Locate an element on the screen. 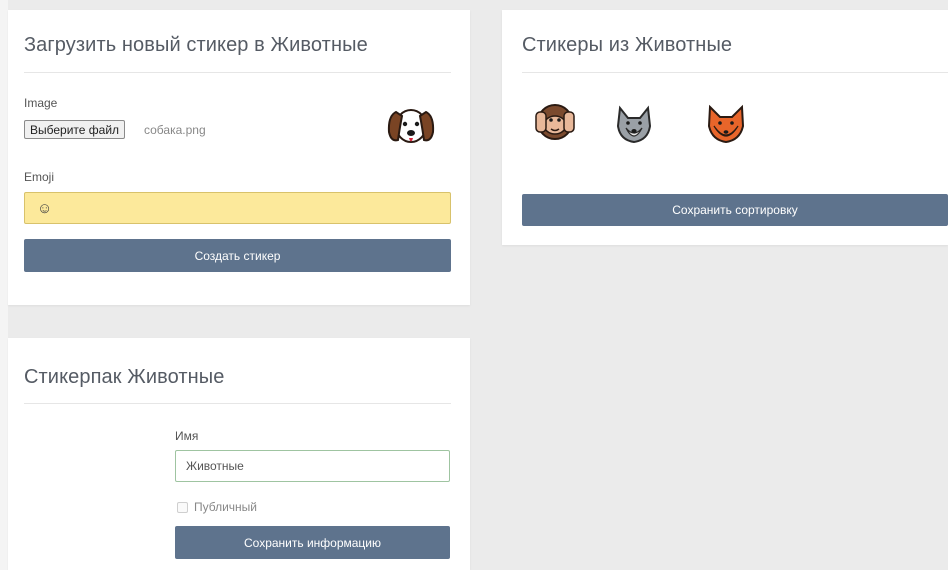 This screenshot has width=948, height=570. monkey-hear-no-evil-icon is located at coordinates (555, 122).